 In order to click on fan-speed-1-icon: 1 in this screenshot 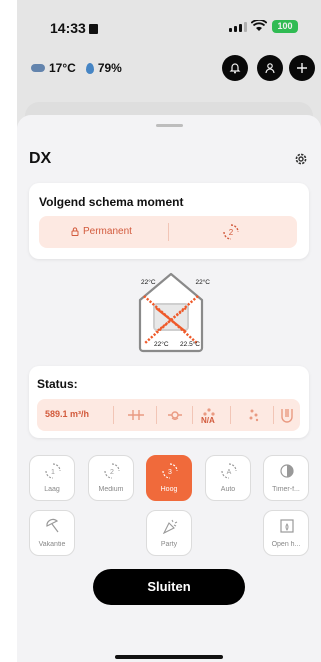, I will do `click(53, 471)`.